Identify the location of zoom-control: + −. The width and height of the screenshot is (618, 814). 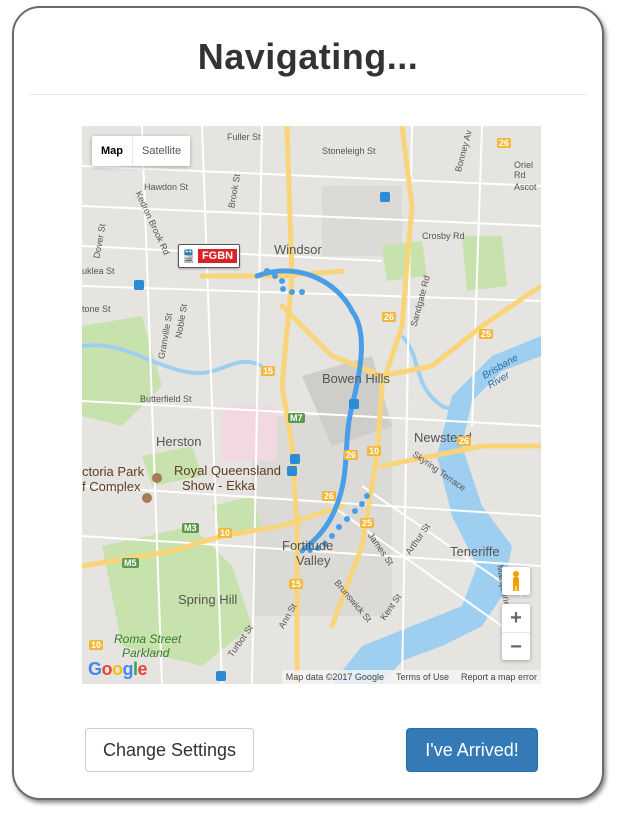
(516, 632).